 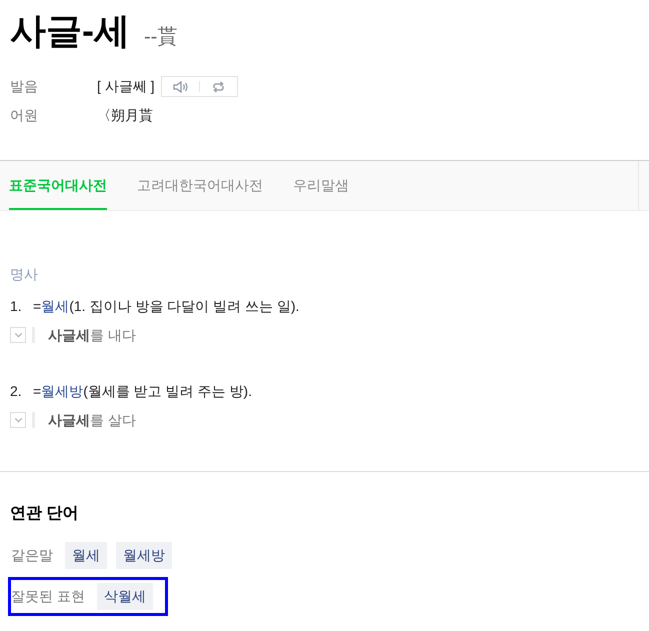 What do you see at coordinates (62, 391) in the screenshot?
I see `word-link: 월세방` at bounding box center [62, 391].